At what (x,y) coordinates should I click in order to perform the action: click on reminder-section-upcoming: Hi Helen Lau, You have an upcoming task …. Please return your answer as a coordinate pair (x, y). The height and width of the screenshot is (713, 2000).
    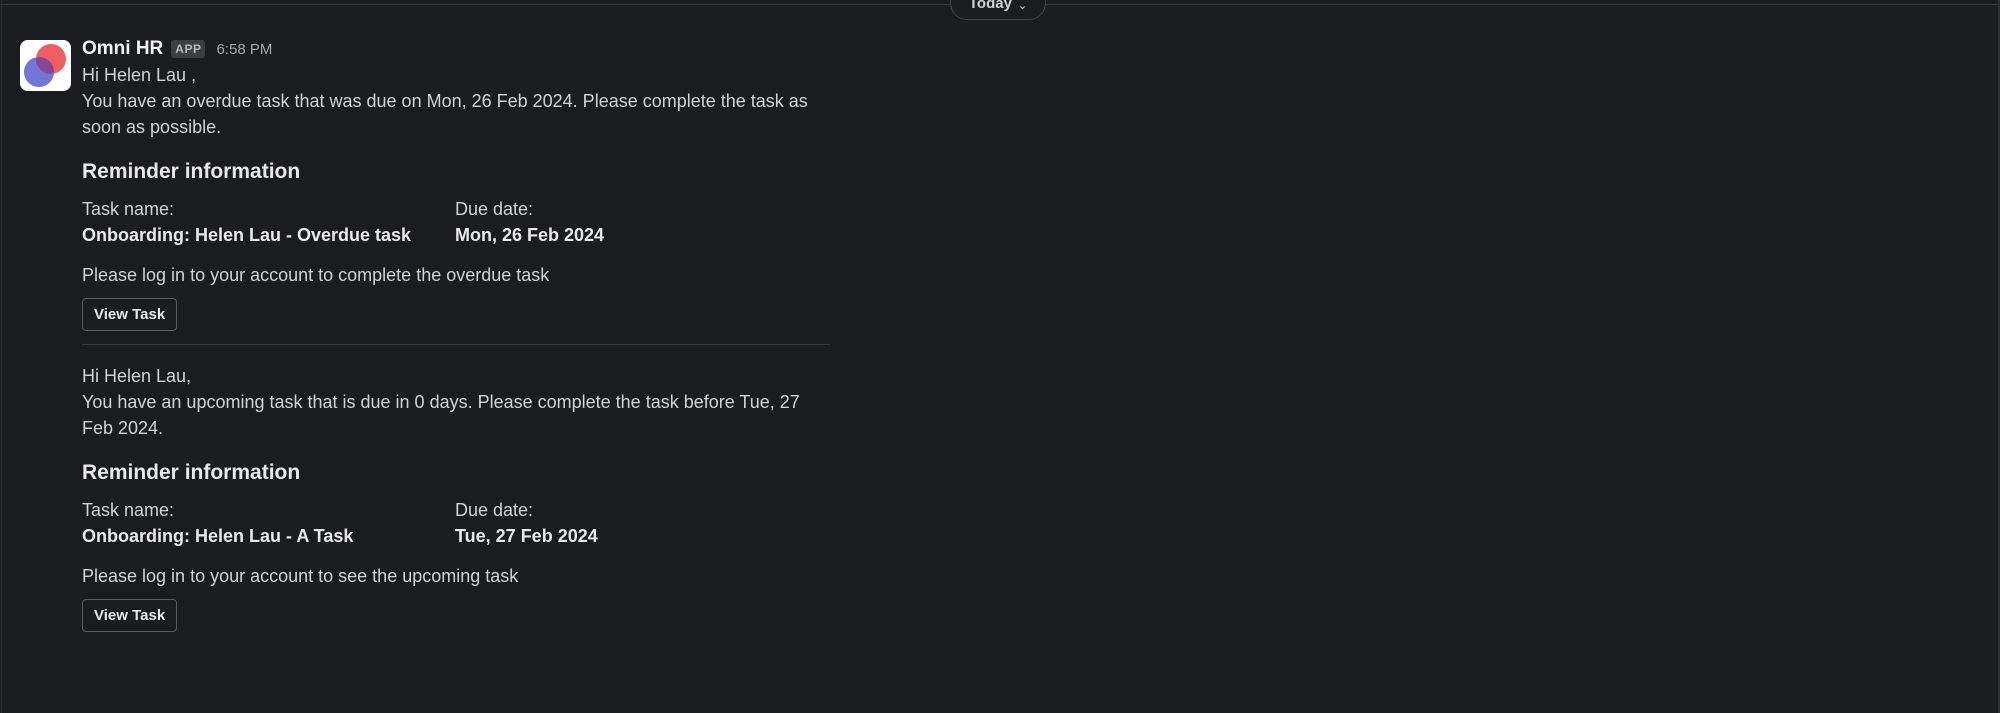
    Looking at the image, I should click on (462, 497).